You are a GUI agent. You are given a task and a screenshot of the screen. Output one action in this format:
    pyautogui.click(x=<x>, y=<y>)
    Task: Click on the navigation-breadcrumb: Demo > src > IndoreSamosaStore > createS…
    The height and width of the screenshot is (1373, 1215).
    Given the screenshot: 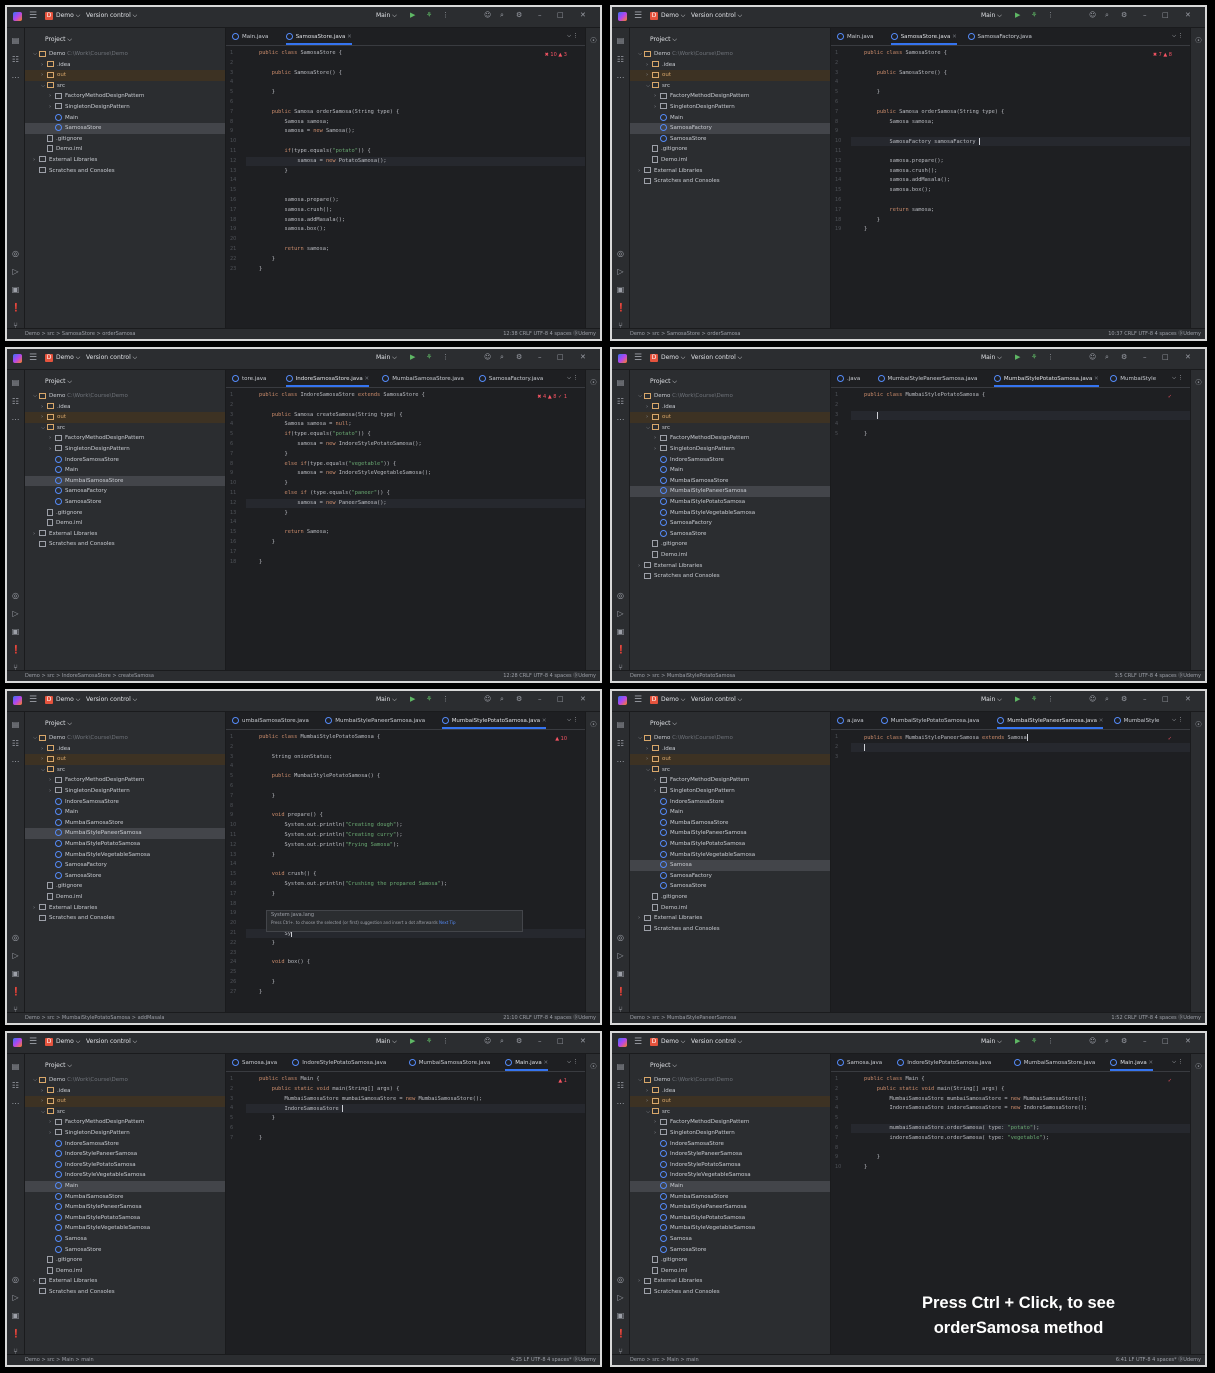 What is the action you would take?
    pyautogui.click(x=89, y=676)
    